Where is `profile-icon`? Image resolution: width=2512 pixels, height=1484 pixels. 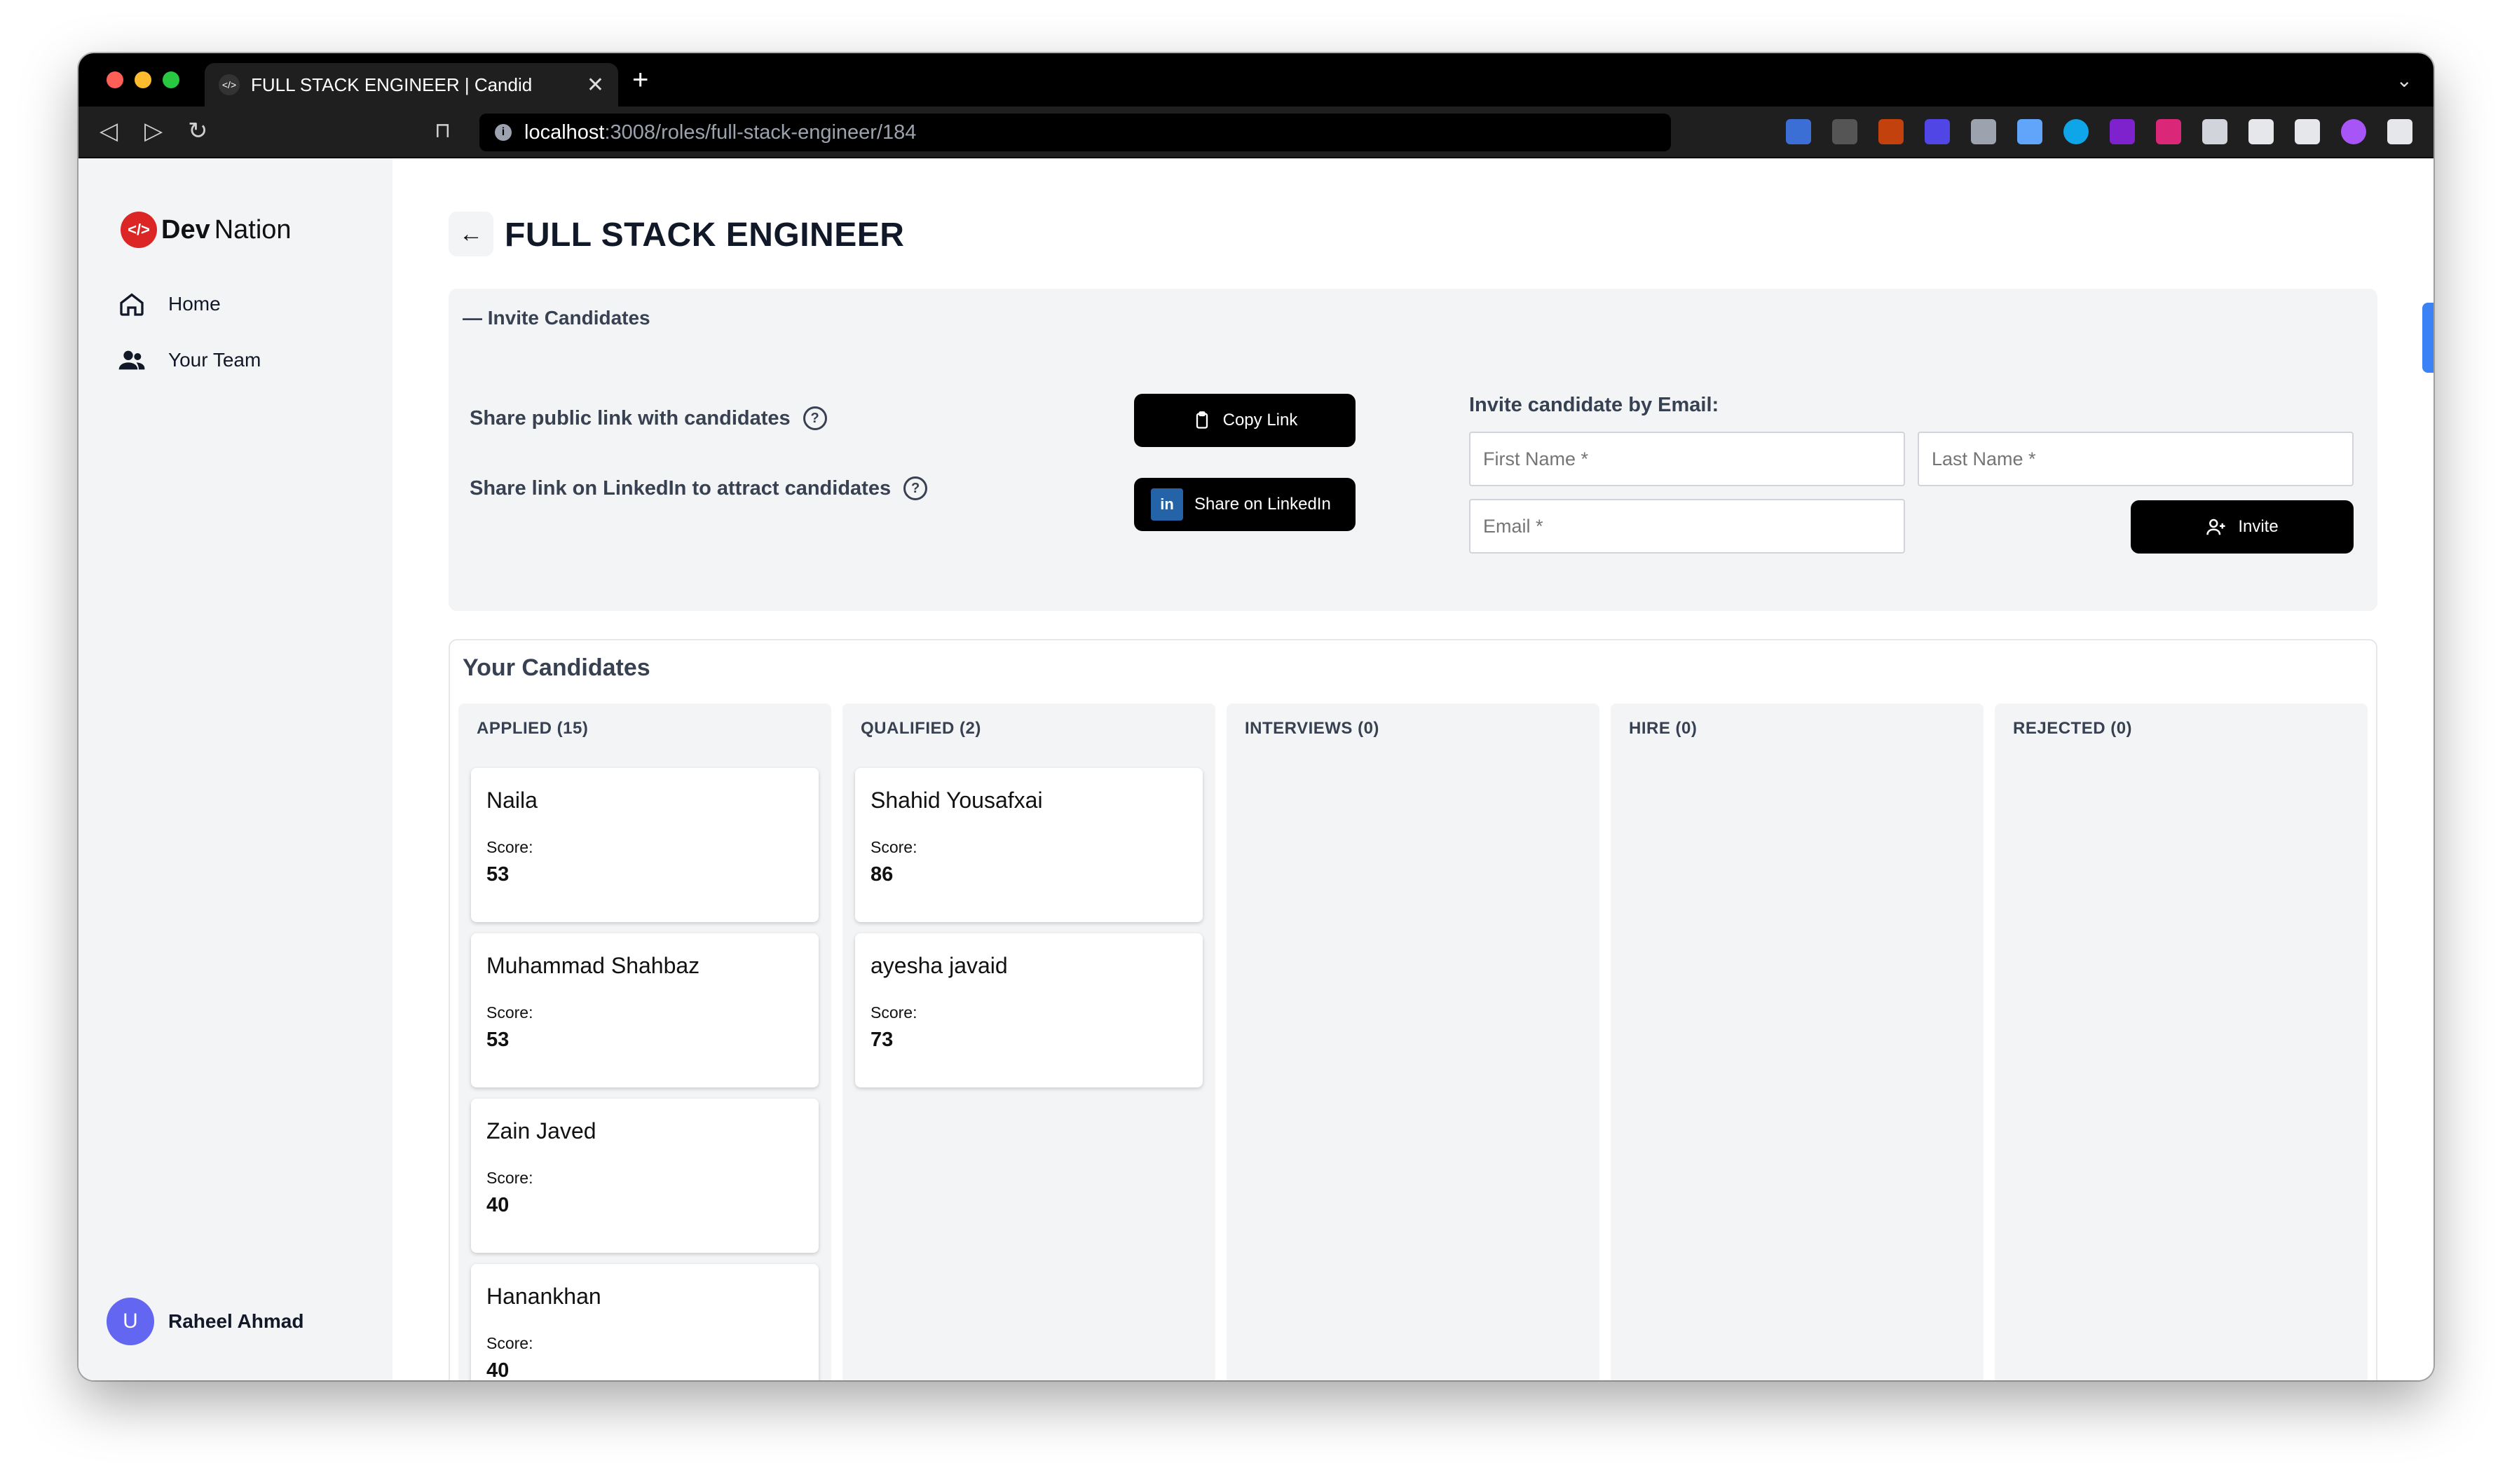
profile-icon is located at coordinates (2353, 131).